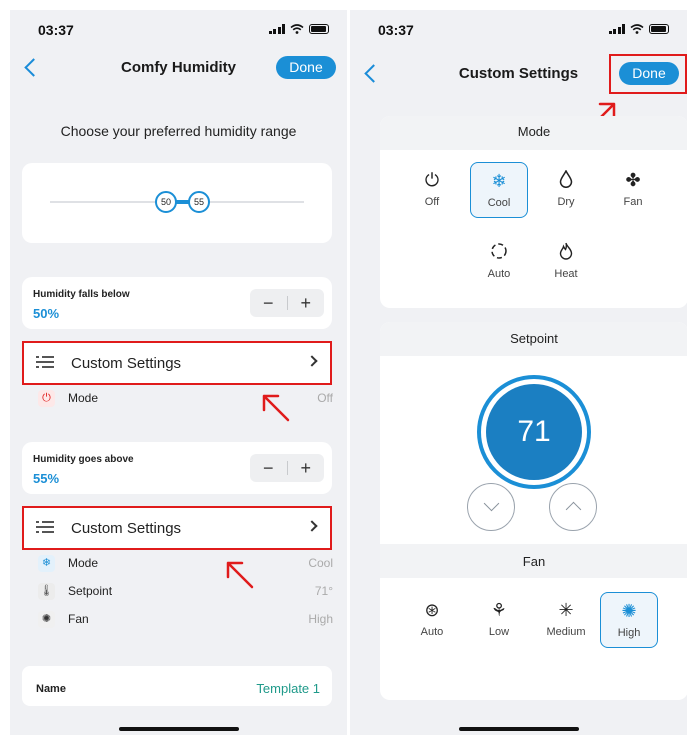 This screenshot has width=687, height=735. I want to click on setpoint-label: Setpoint, so click(90, 591).